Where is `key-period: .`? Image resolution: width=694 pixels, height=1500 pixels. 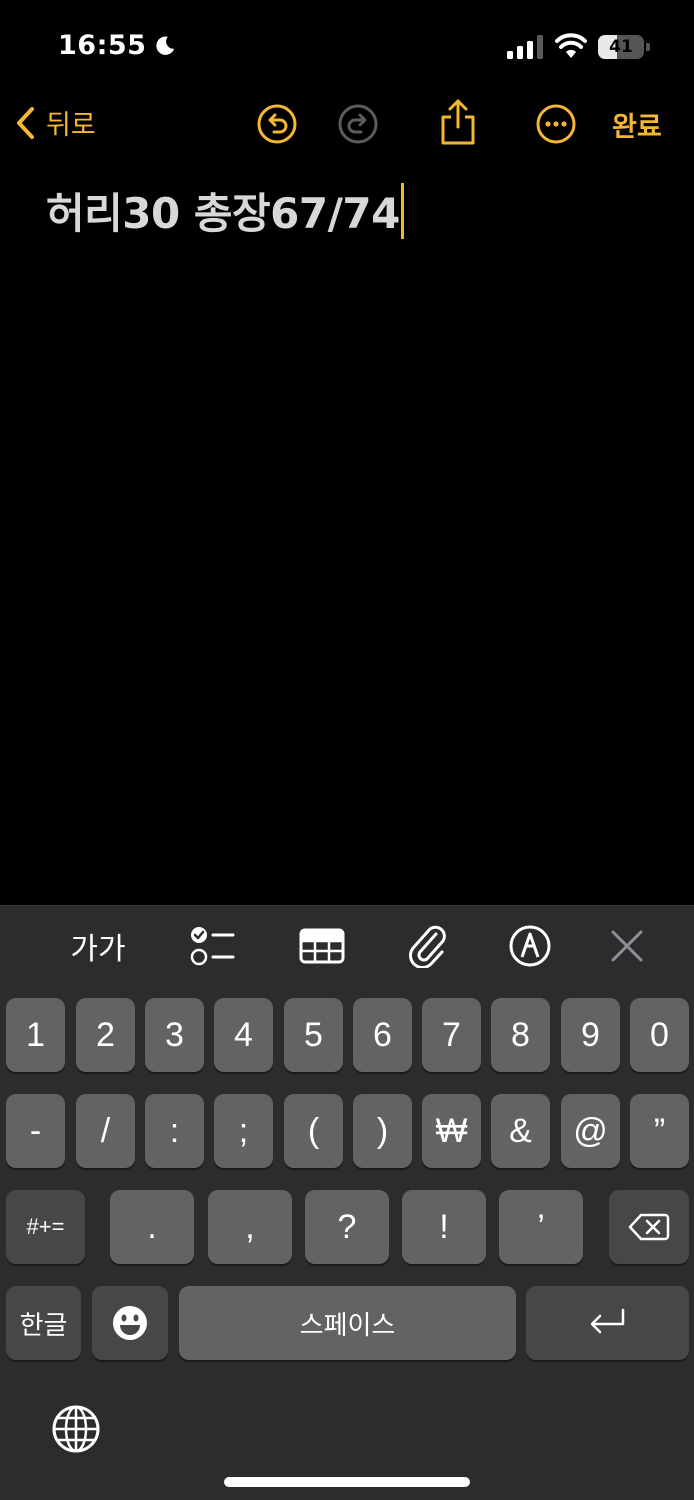
key-period: . is located at coordinates (152, 1227).